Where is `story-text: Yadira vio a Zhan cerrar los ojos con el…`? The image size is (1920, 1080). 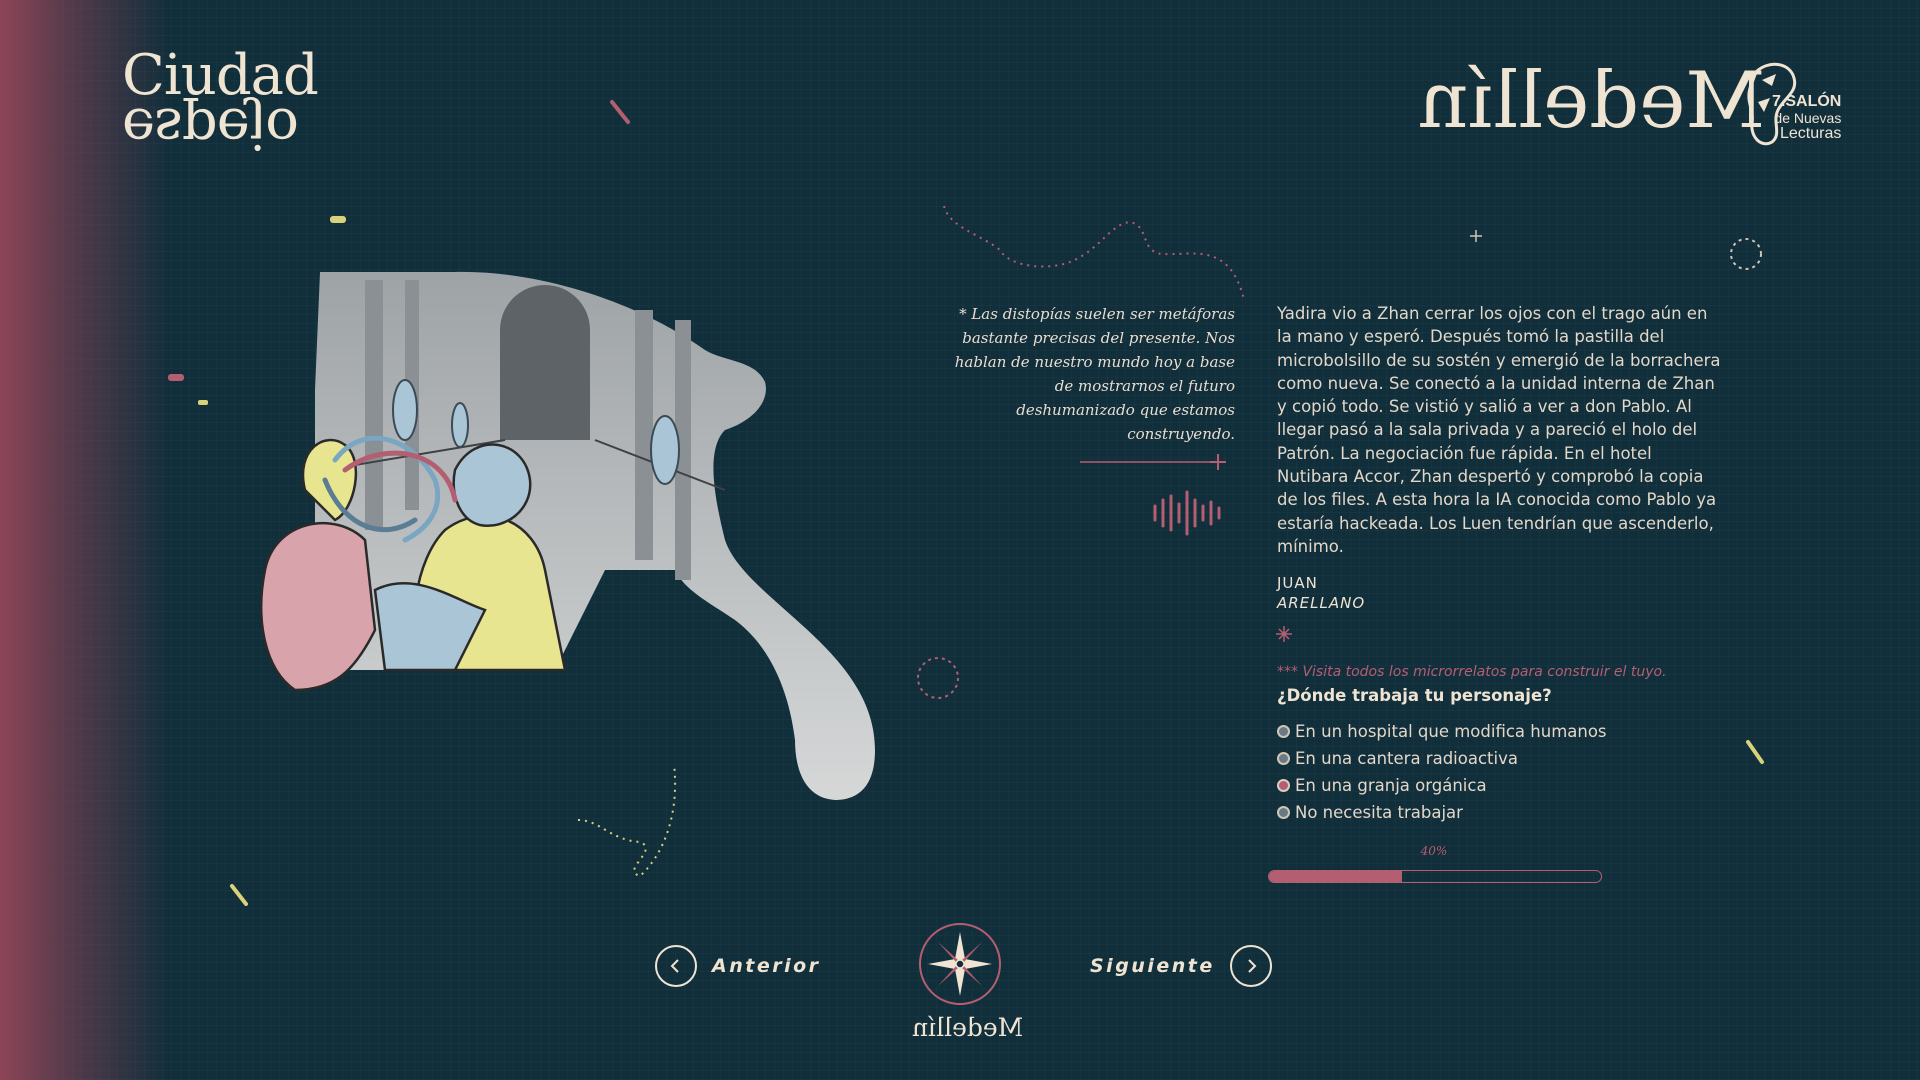 story-text: Yadira vio a Zhan cerrar los ojos con el… is located at coordinates (1499, 430).